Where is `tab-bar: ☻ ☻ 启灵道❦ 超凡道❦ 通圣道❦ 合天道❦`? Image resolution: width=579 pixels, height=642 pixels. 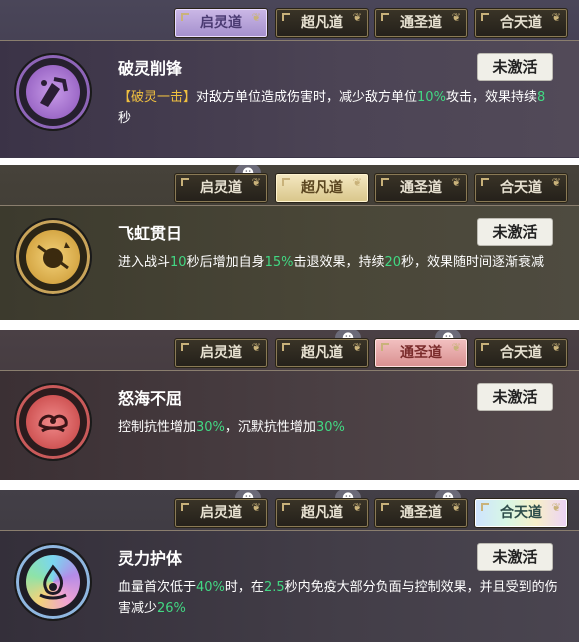
tab-bar: ☻ ☻ 启灵道❦ 超凡道❦ 通圣道❦ 合天道❦ is located at coordinates (289, 350).